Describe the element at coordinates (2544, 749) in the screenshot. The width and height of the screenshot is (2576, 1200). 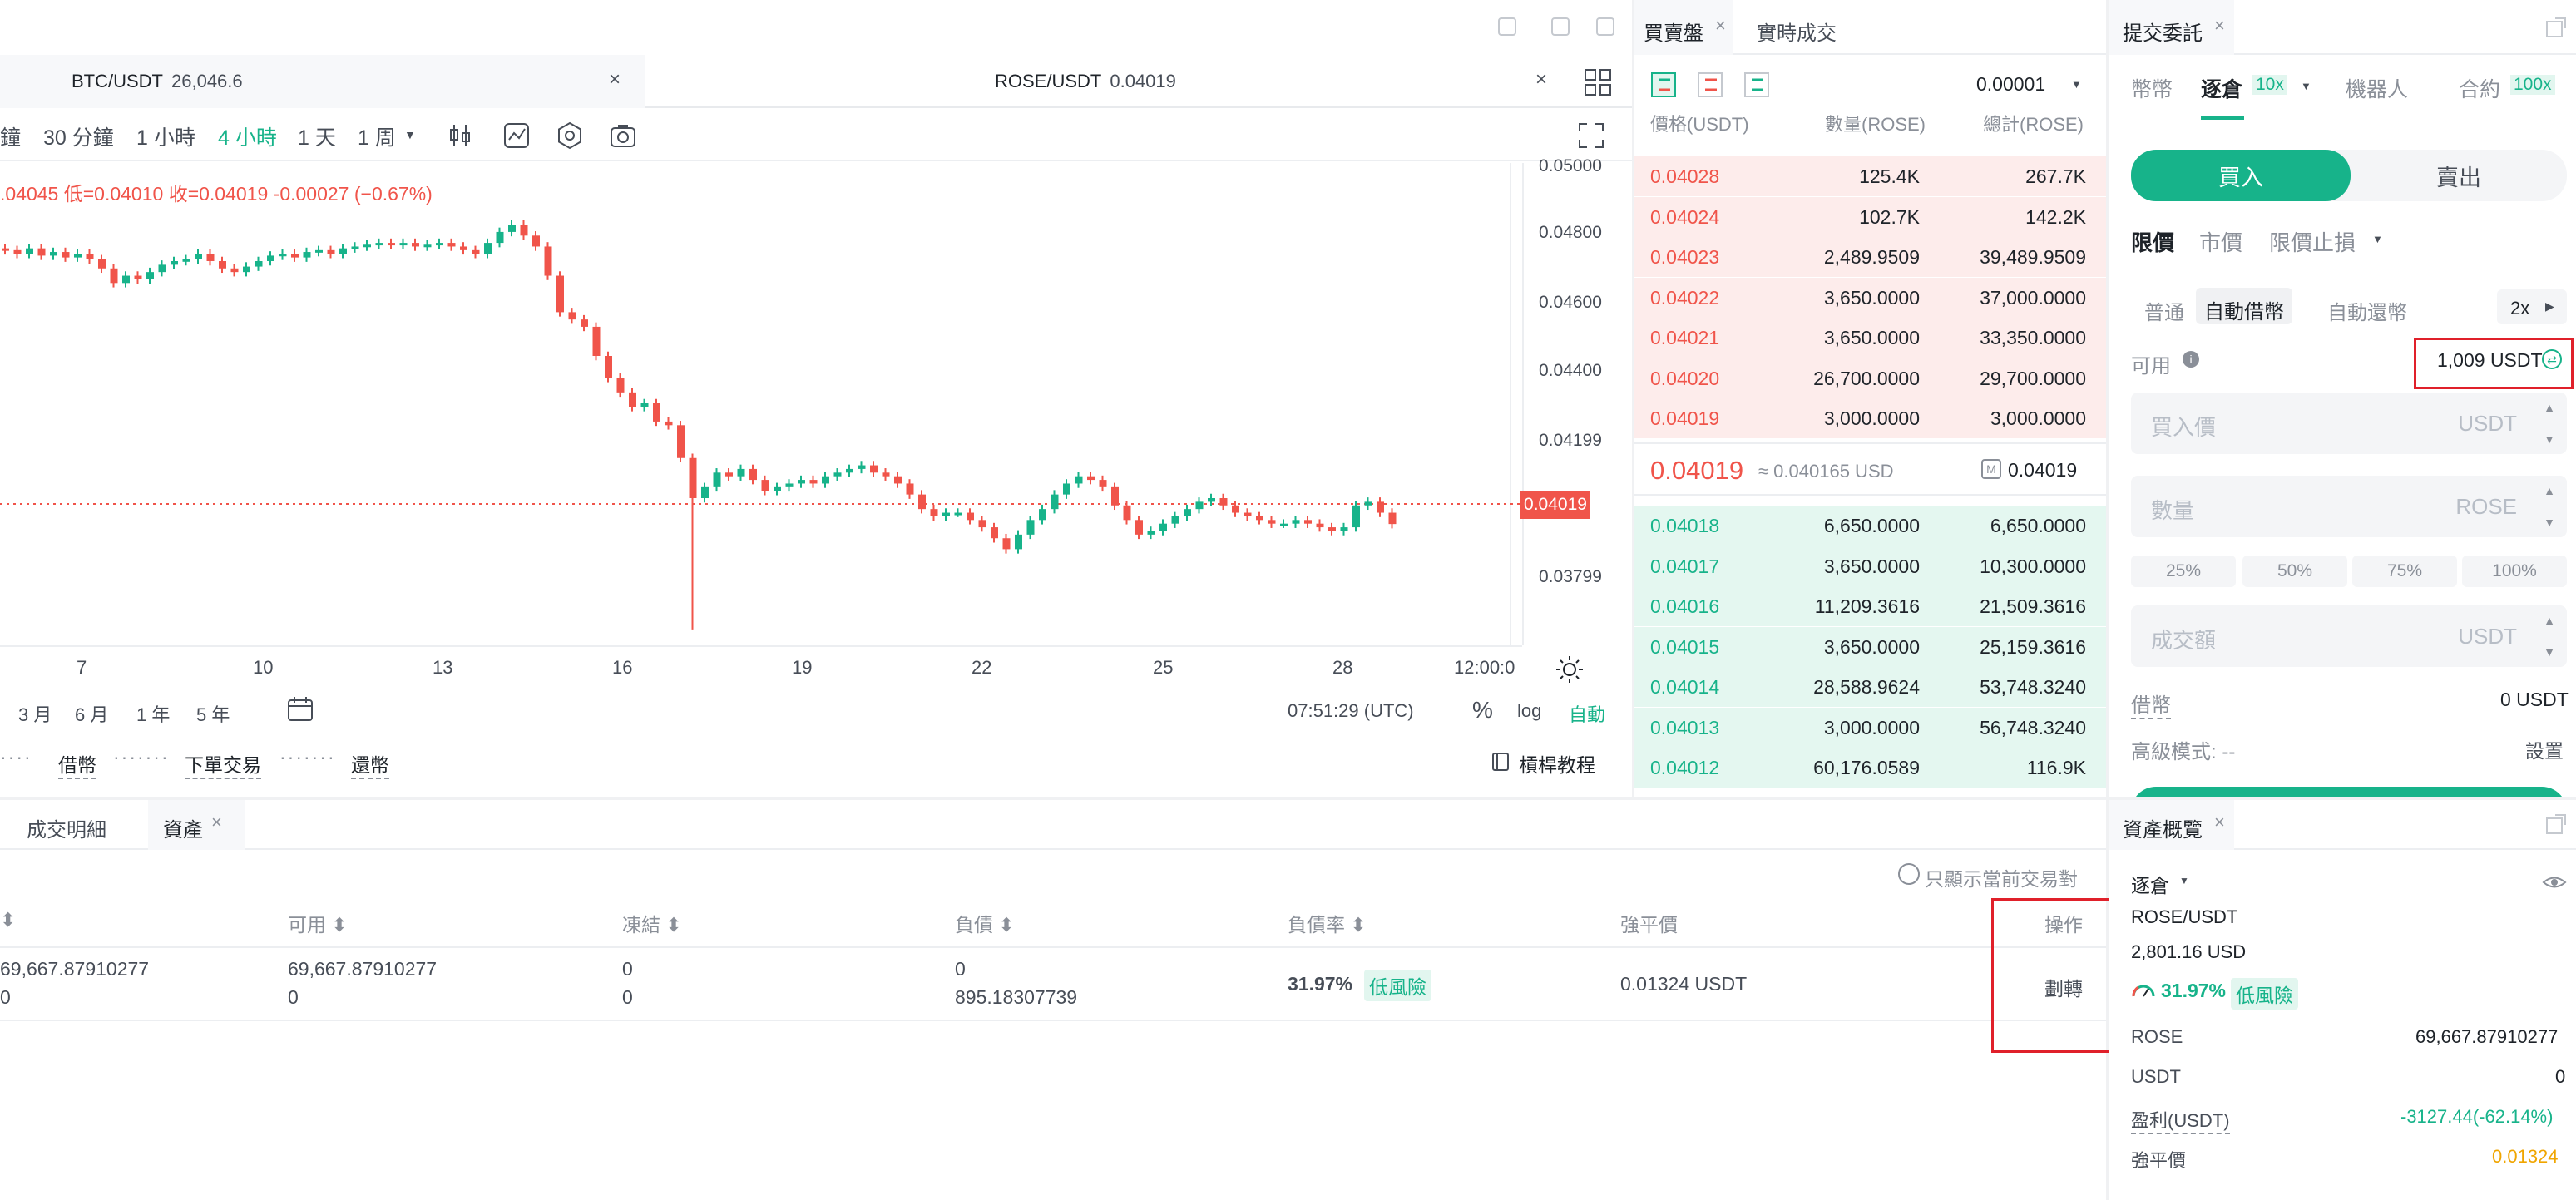
I see `settings-link: 設置` at that location.